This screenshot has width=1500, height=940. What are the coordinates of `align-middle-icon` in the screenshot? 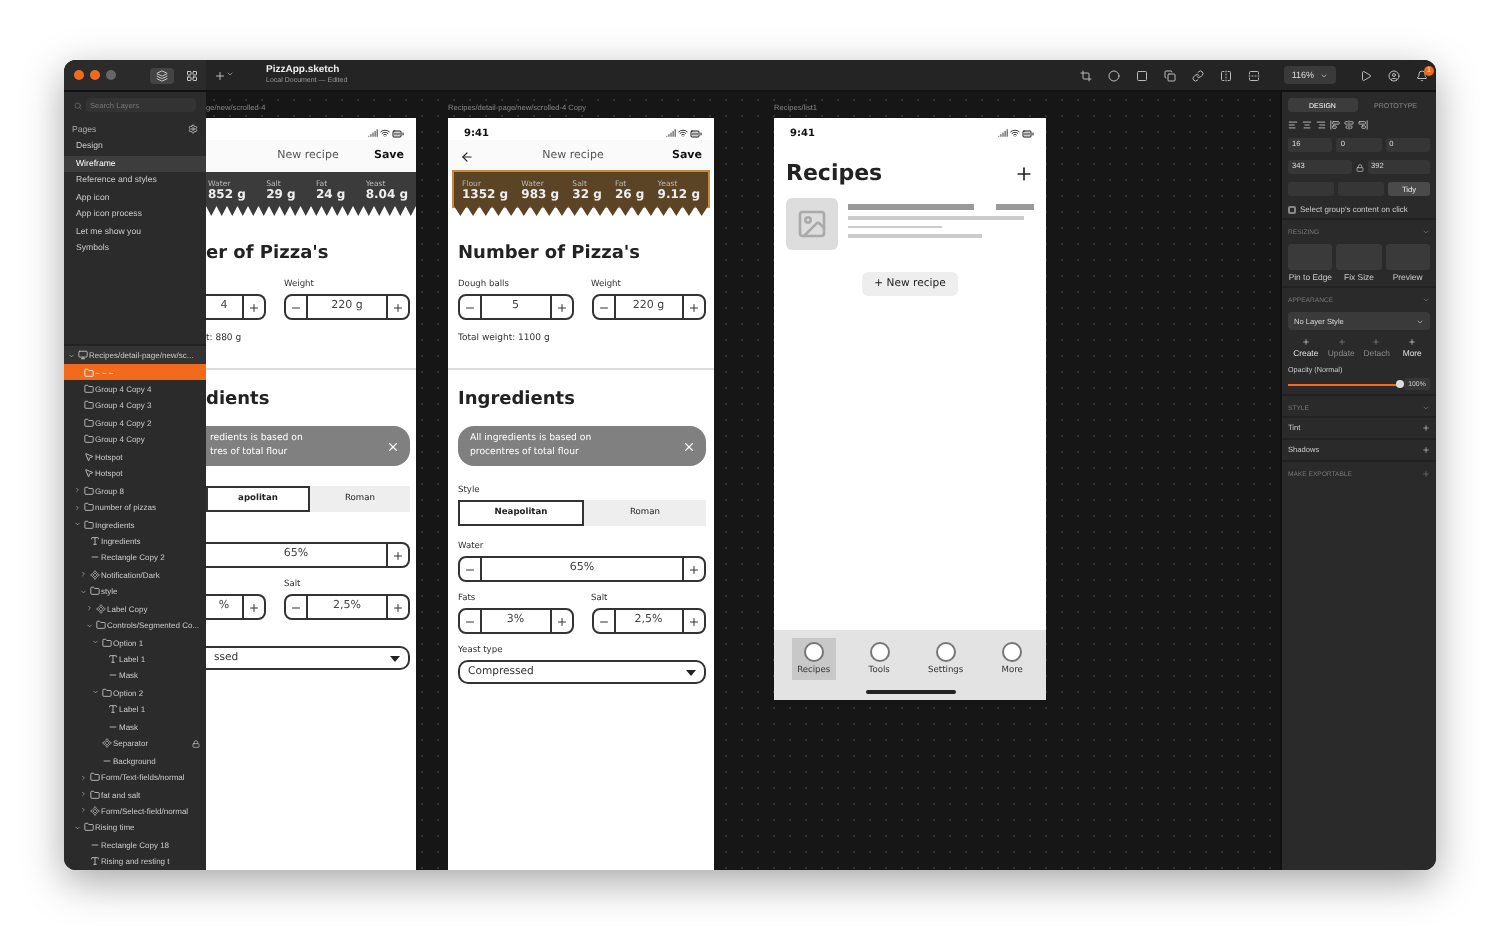 It's located at (1349, 125).